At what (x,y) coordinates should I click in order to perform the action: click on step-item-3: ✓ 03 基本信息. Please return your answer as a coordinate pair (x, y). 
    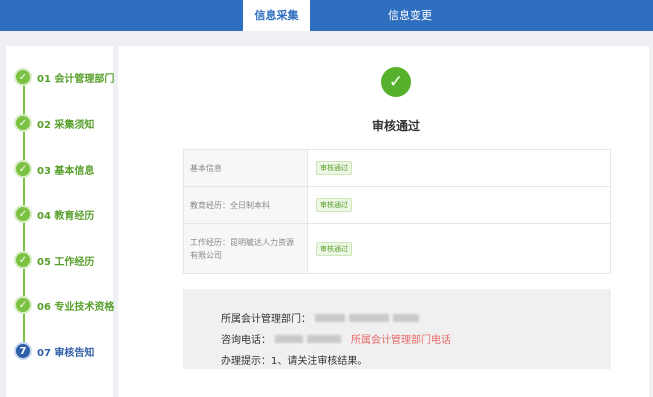
    Looking at the image, I should click on (54, 169).